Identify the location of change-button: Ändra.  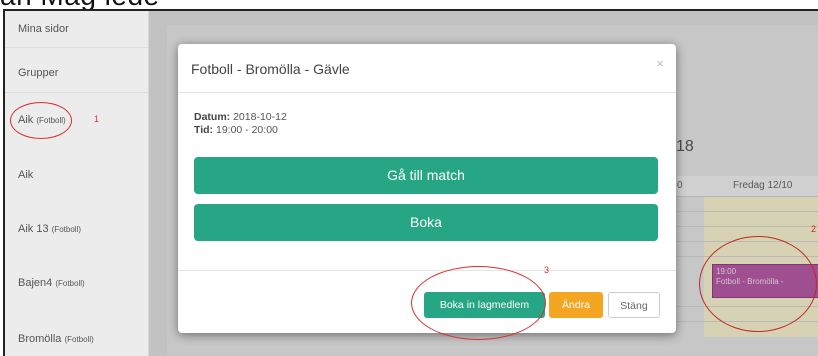
(576, 305).